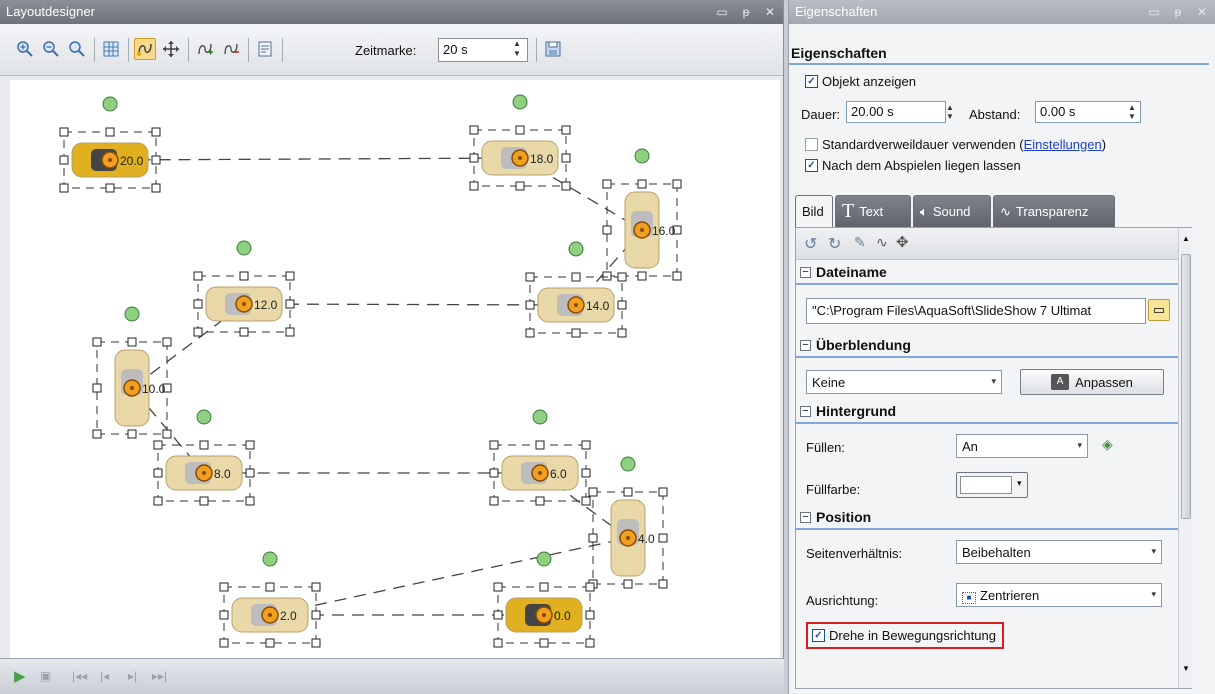 The image size is (1215, 694). Describe the element at coordinates (814, 211) in the screenshot. I see `tab-bild: Bild` at that location.